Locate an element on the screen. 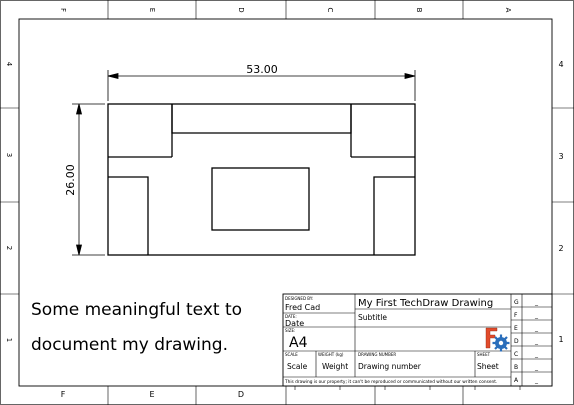 Image resolution: width=574 pixels, height=405 pixels. weight-label: WEIGHT (kg) is located at coordinates (331, 354).